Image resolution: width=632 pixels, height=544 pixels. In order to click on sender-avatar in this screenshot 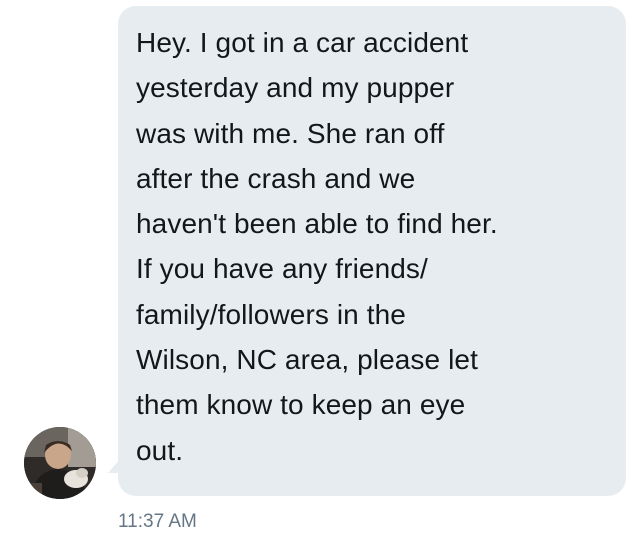, I will do `click(60, 463)`.